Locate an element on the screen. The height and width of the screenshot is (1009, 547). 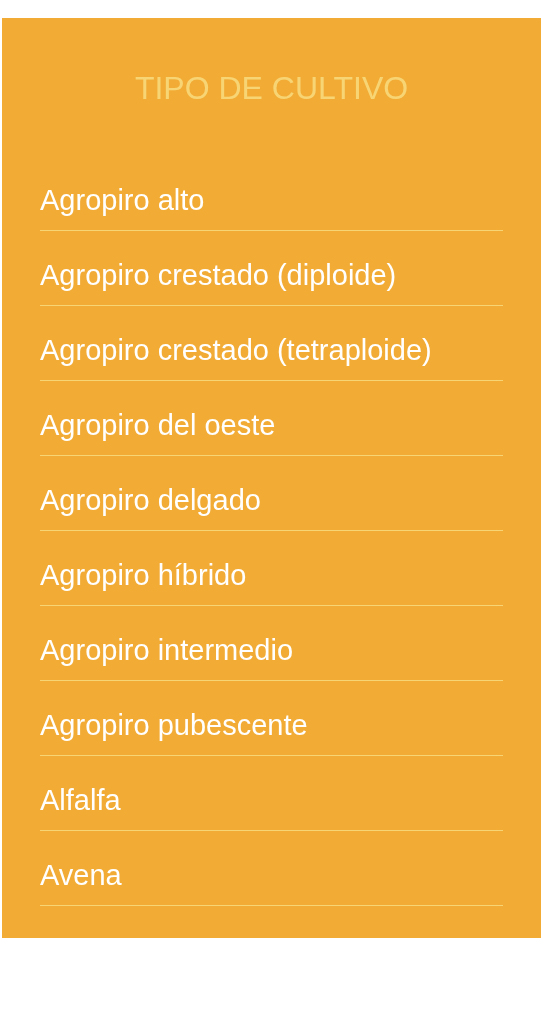
list-item: Alfalfa is located at coordinates (271, 793).